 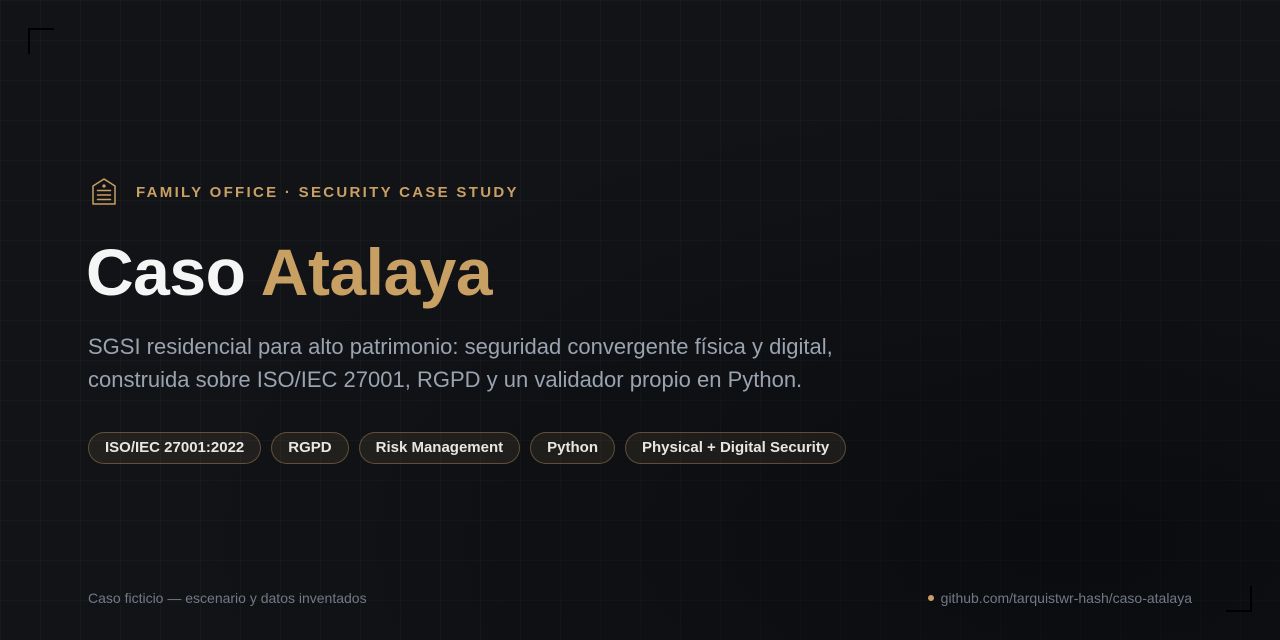 What do you see at coordinates (1066, 598) in the screenshot?
I see `github-link: github.com/tarquistwr-hash/caso-atalaya` at bounding box center [1066, 598].